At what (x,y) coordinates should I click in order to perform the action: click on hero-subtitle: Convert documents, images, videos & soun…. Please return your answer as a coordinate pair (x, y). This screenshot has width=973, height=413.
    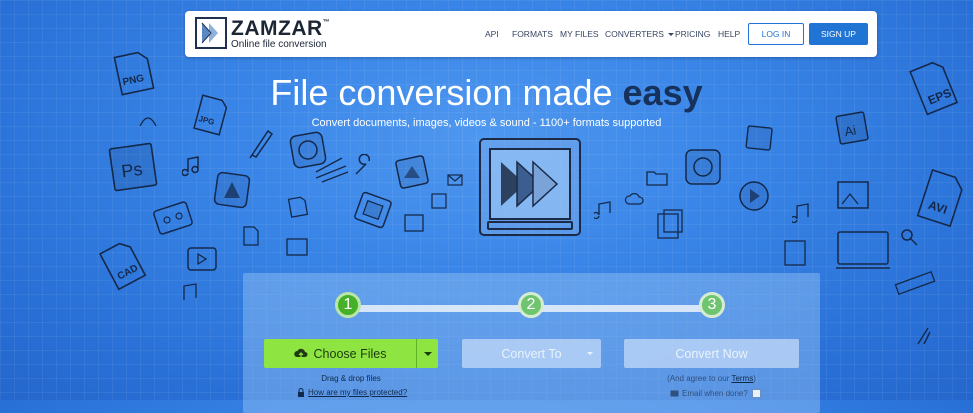
    Looking at the image, I should click on (486, 123).